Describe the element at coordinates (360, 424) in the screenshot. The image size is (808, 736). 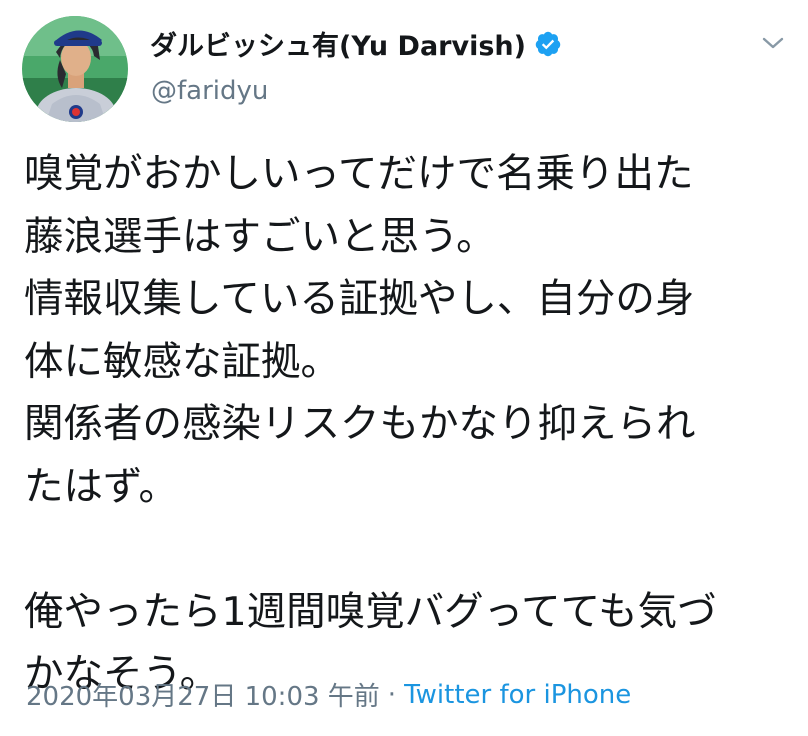
I see `tweet-text-line: 関係者の感染リスクもかなり抑えられ` at that location.